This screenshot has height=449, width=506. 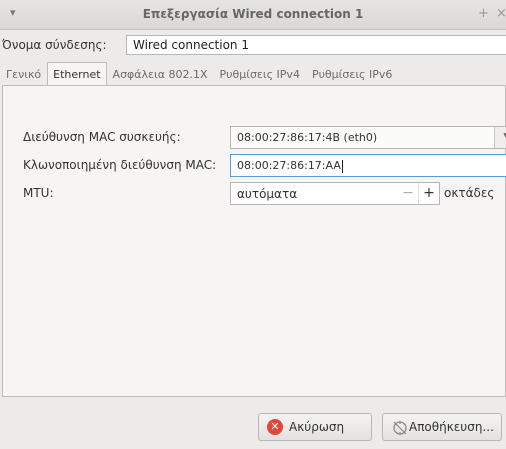 I want to click on connection-name-row: Όνομα σύνδεσης: Wired connection 1, so click(x=253, y=45).